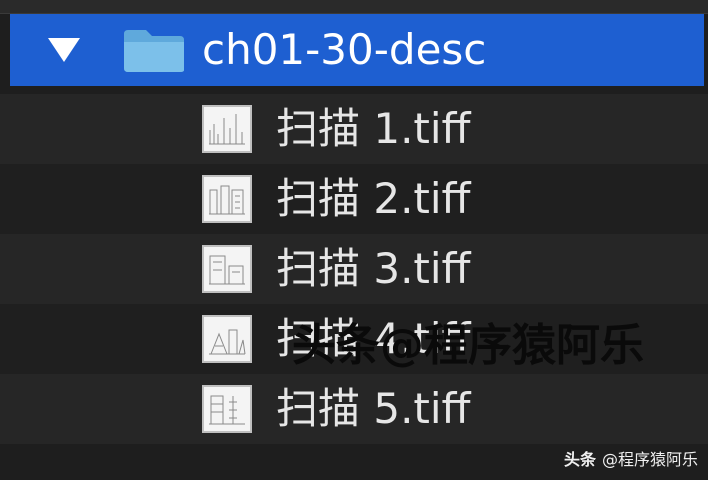 Image resolution: width=708 pixels, height=480 pixels. I want to click on watermark-footer: 头条 @程序猿阿乐, so click(631, 458).